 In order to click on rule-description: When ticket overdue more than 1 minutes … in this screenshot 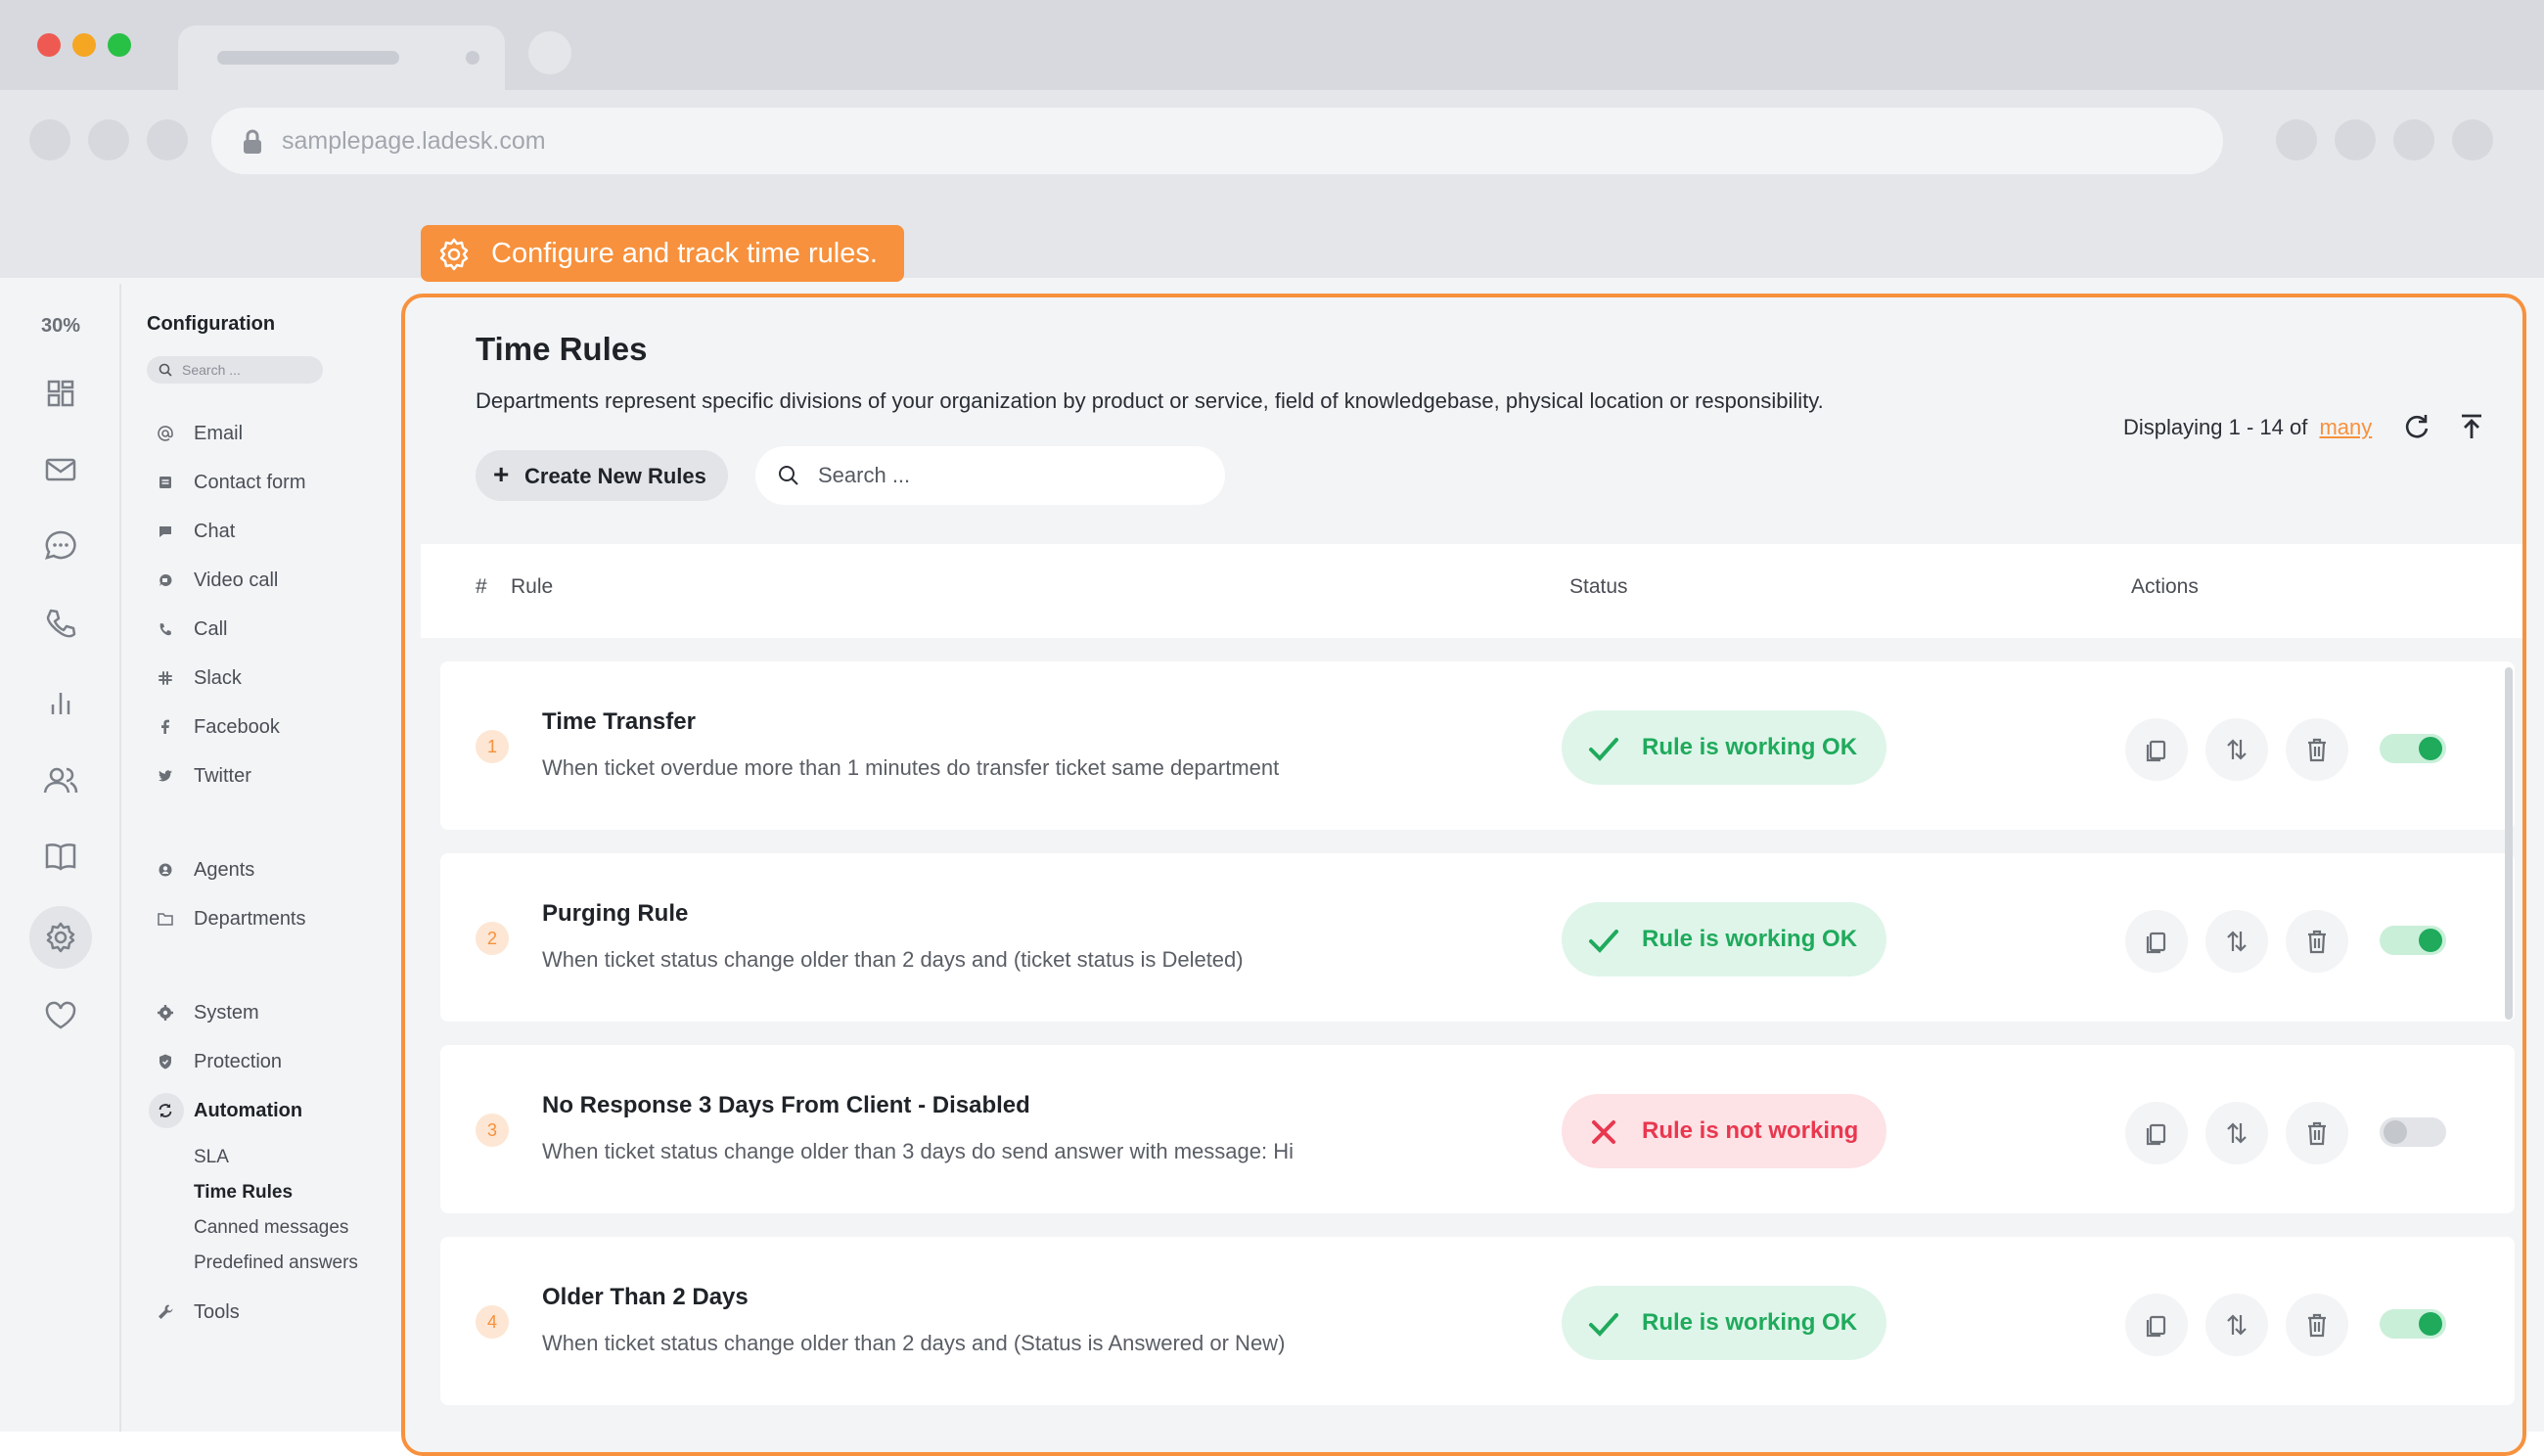, I will do `click(911, 767)`.